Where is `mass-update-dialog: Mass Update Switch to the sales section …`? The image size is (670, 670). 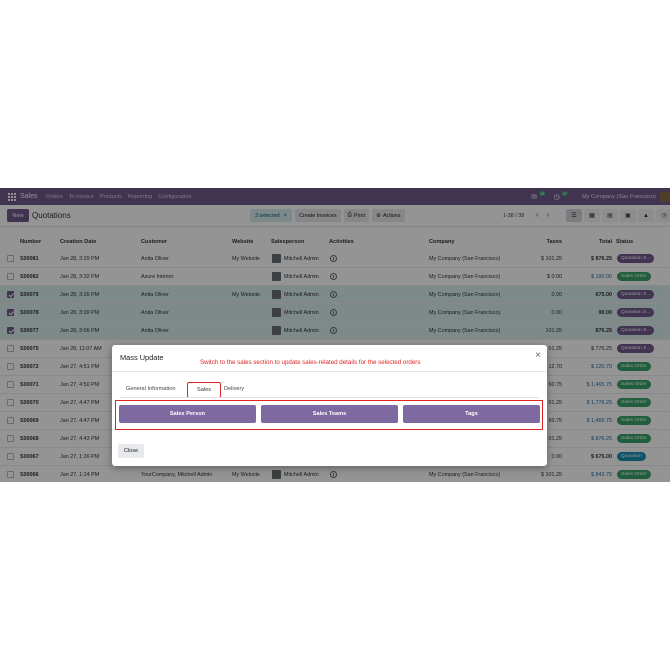
mass-update-dialog: Mass Update Switch to the sales section … is located at coordinates (329, 405).